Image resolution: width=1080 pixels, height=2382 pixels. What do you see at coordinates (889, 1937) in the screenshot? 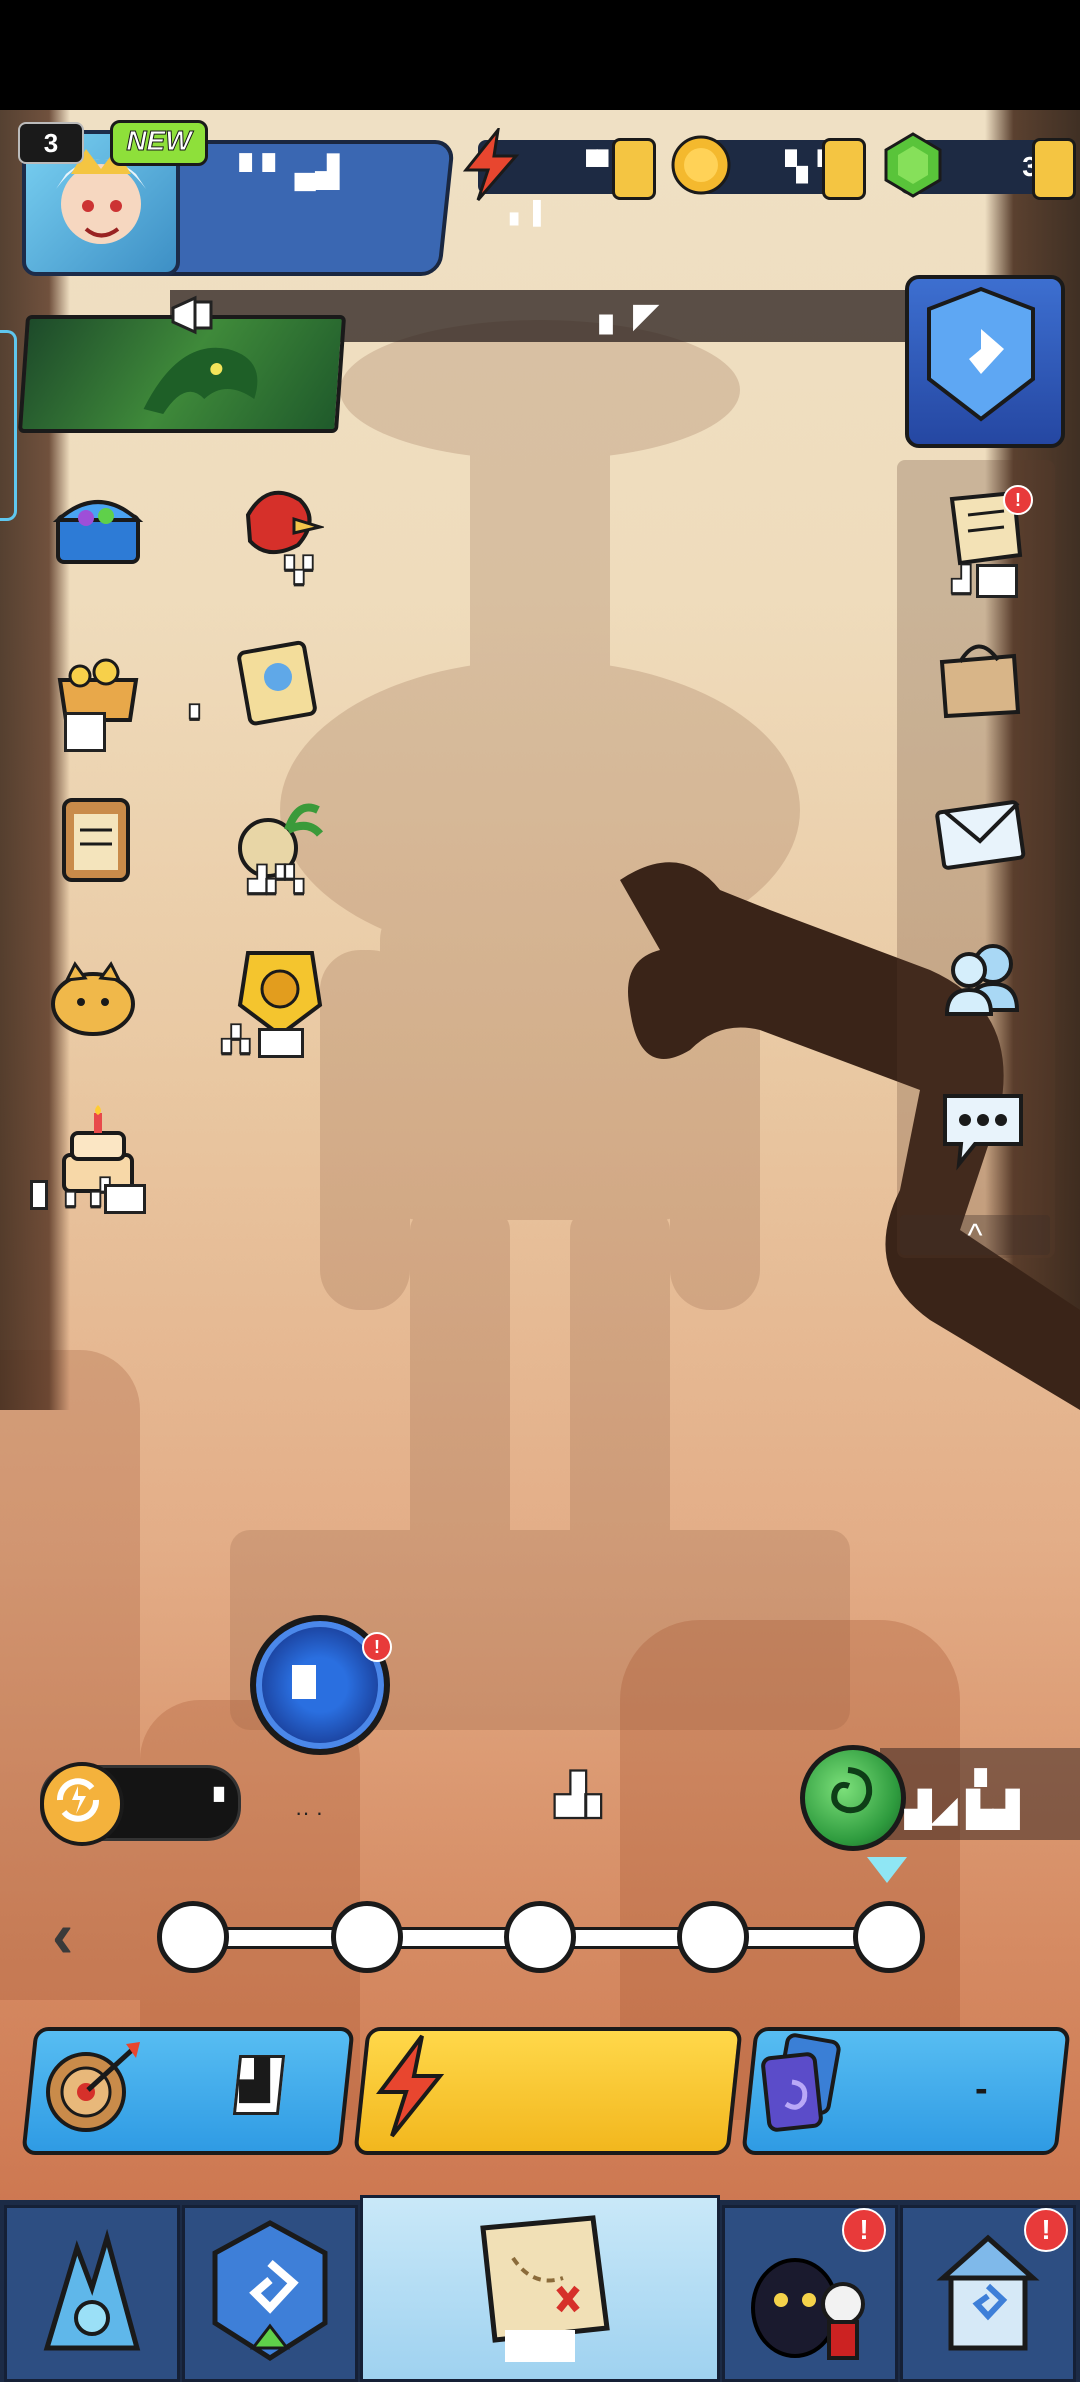
I see `progress-node-current` at bounding box center [889, 1937].